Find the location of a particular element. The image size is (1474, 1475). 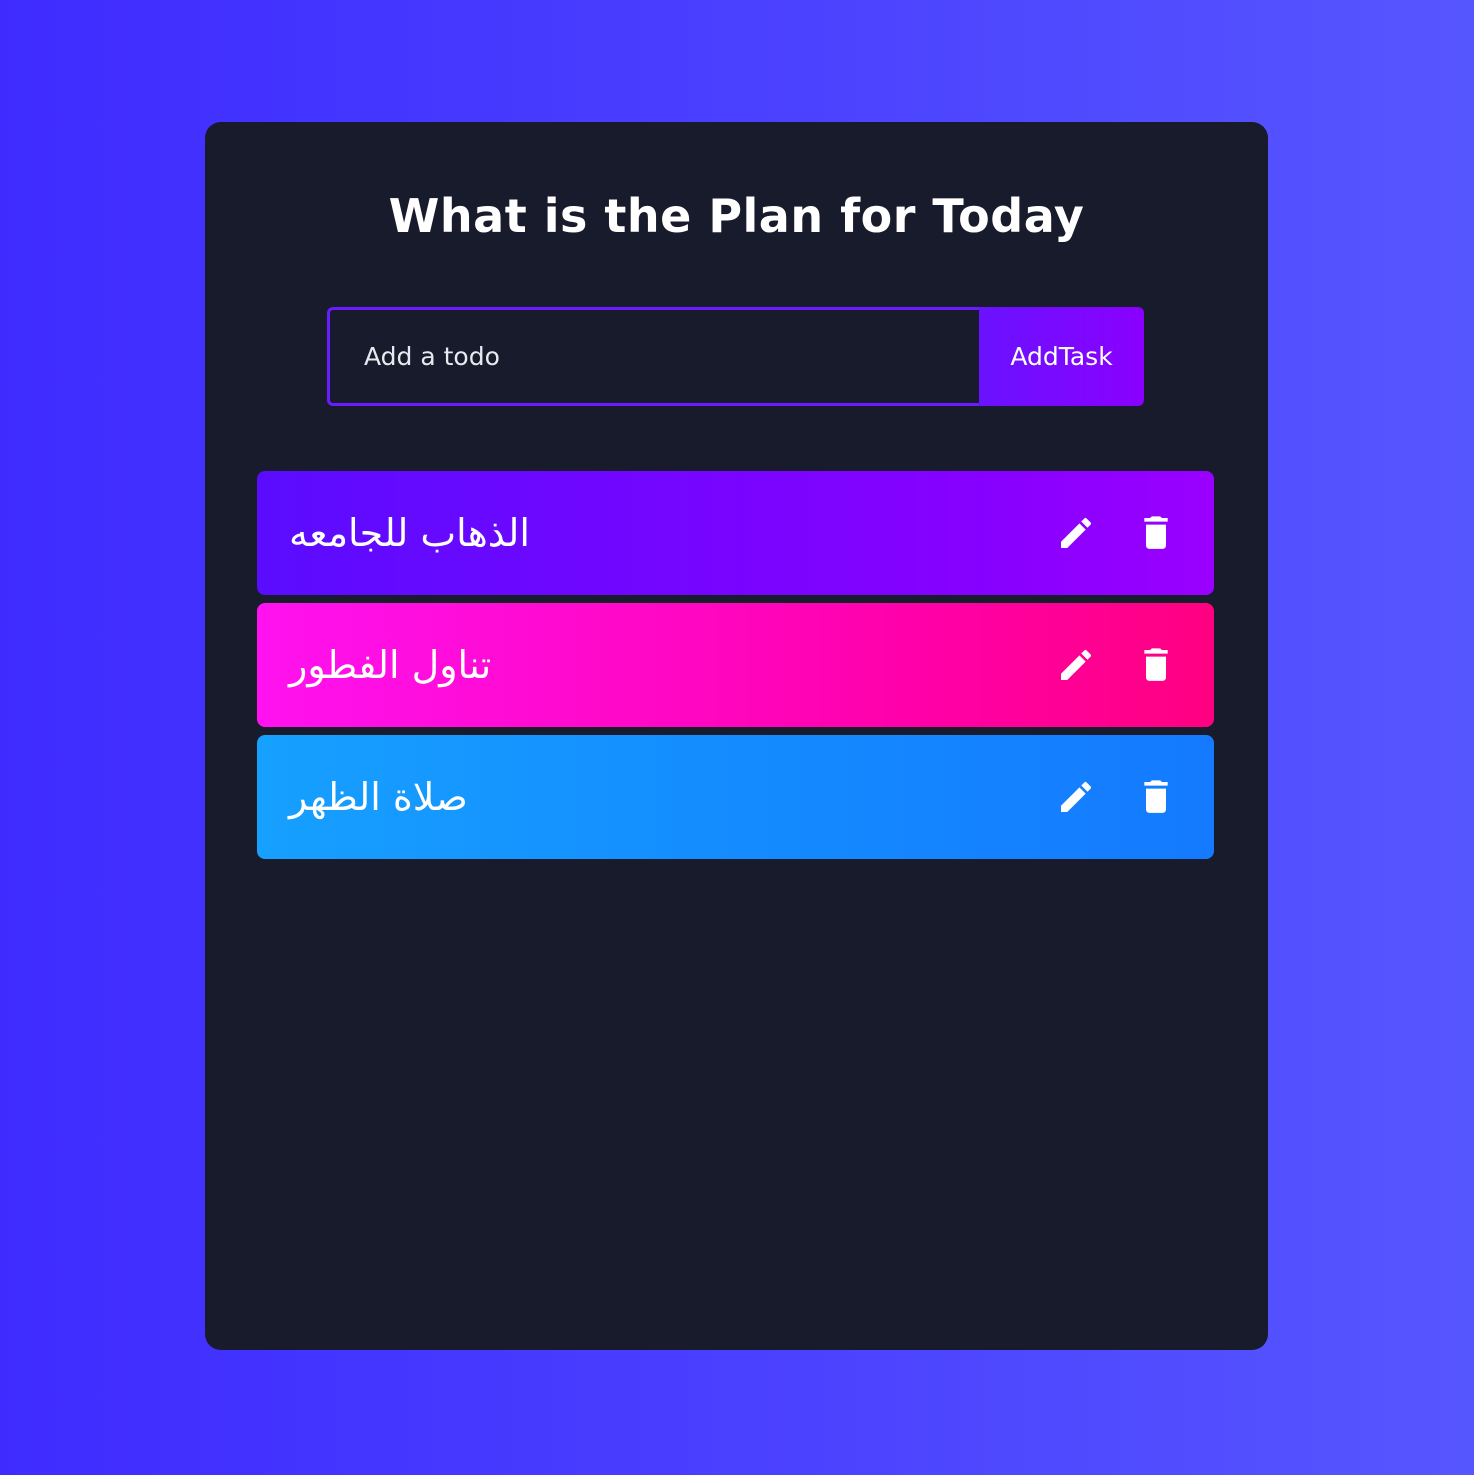

todo-input is located at coordinates (653, 356).